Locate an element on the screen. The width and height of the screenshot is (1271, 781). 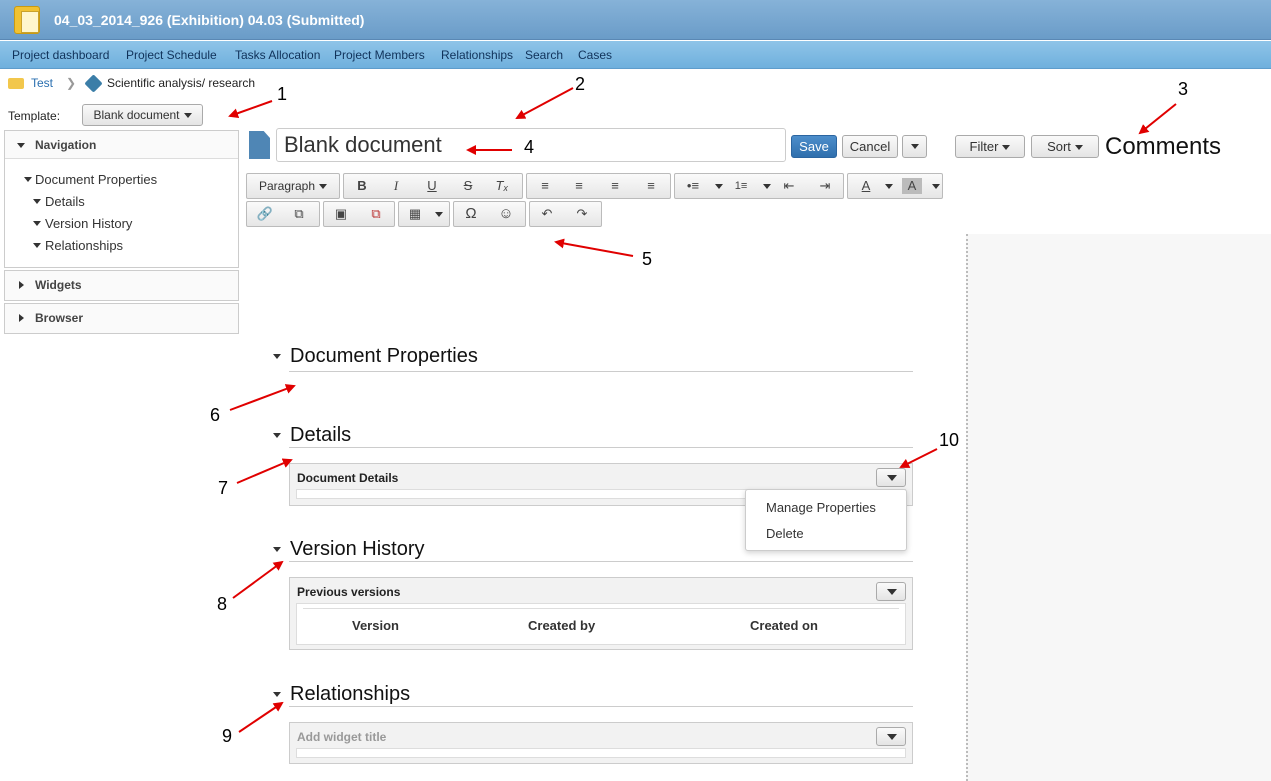
annotation-label-1: 1 is located at coordinates (282, 94).